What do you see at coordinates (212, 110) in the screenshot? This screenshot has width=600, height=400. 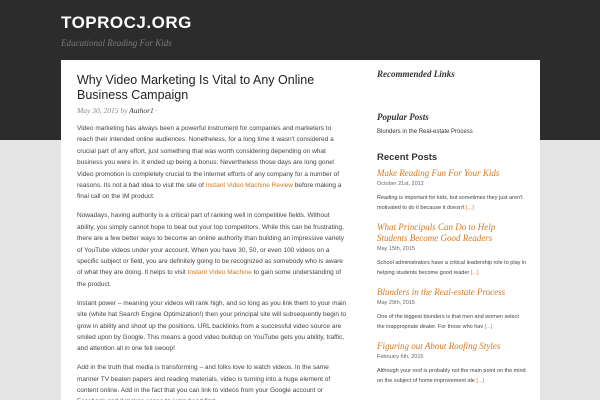 I see `post-meta: May 30, 2015 by Author1 ·` at bounding box center [212, 110].